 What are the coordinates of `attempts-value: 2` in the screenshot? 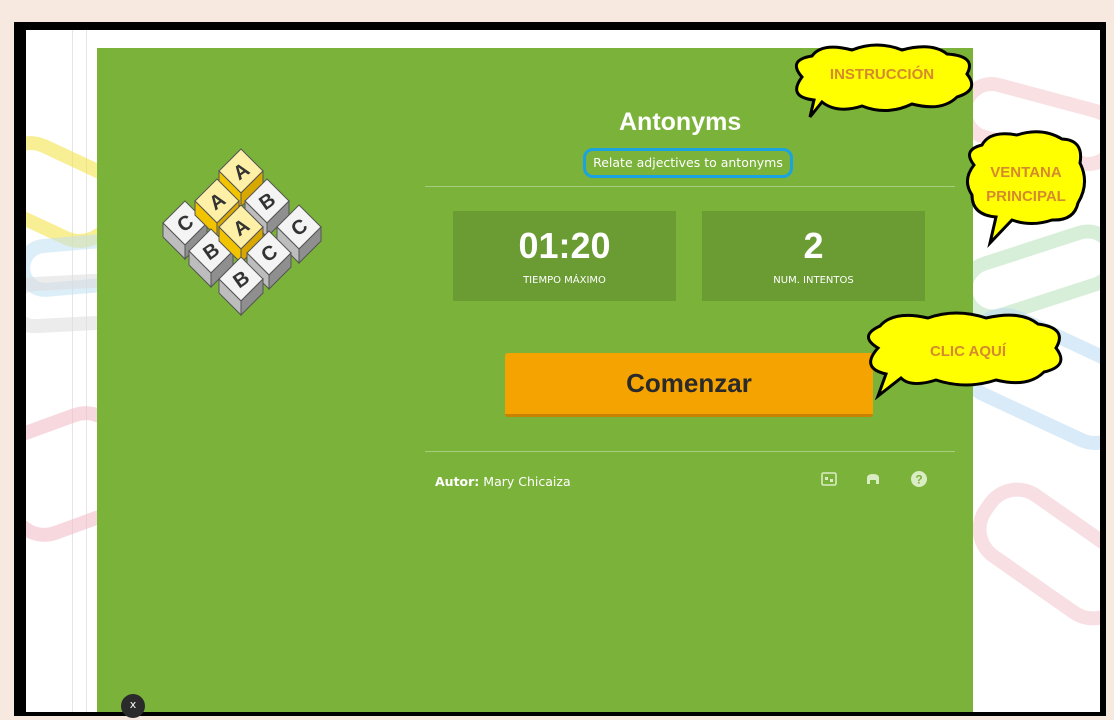 It's located at (813, 245).